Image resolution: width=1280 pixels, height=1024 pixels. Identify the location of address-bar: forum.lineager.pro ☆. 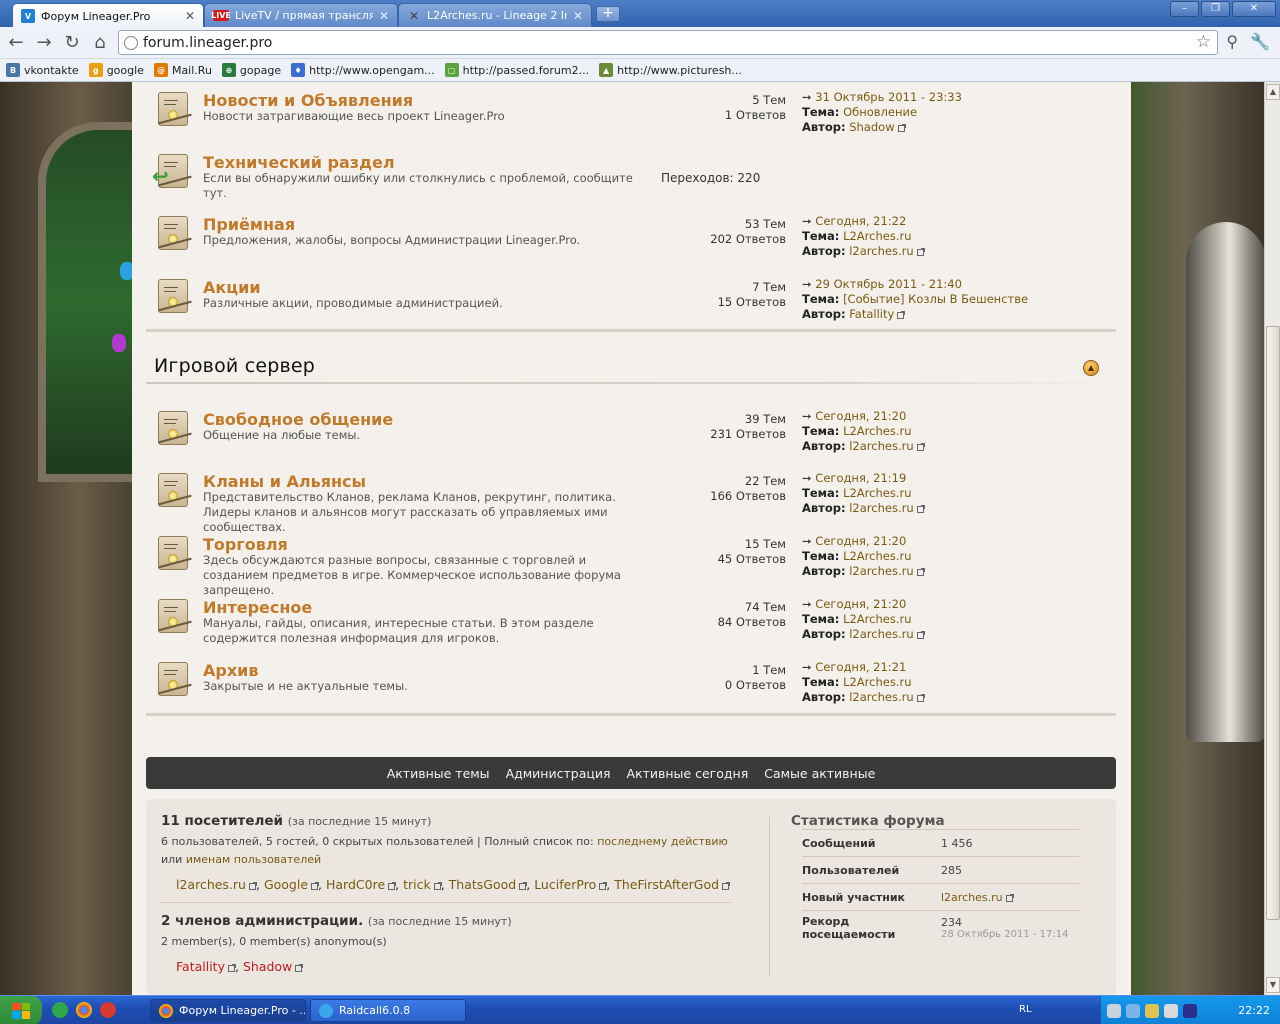
(668, 42).